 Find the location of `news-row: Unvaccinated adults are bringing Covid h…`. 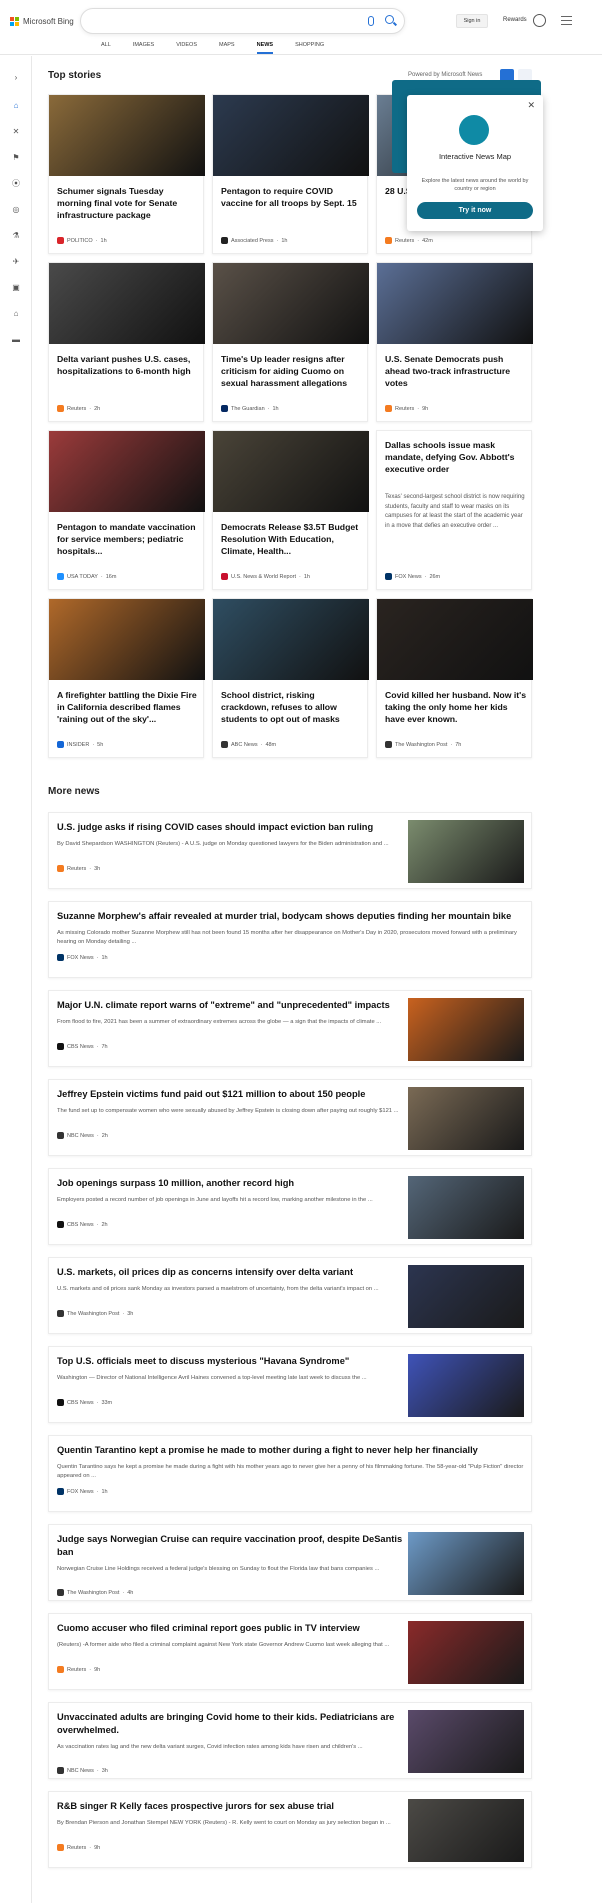

news-row: Unvaccinated adults are bringing Covid h… is located at coordinates (290, 1740).